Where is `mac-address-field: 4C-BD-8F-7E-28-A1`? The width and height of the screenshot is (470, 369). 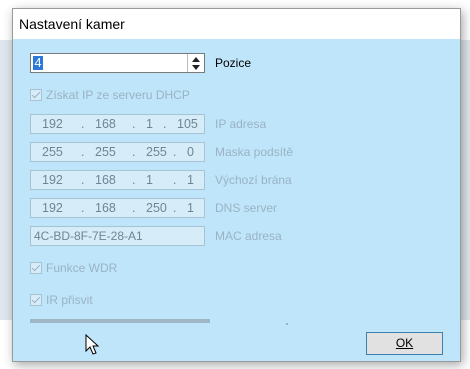 mac-address-field: 4C-BD-8F-7E-28-A1 is located at coordinates (117, 236).